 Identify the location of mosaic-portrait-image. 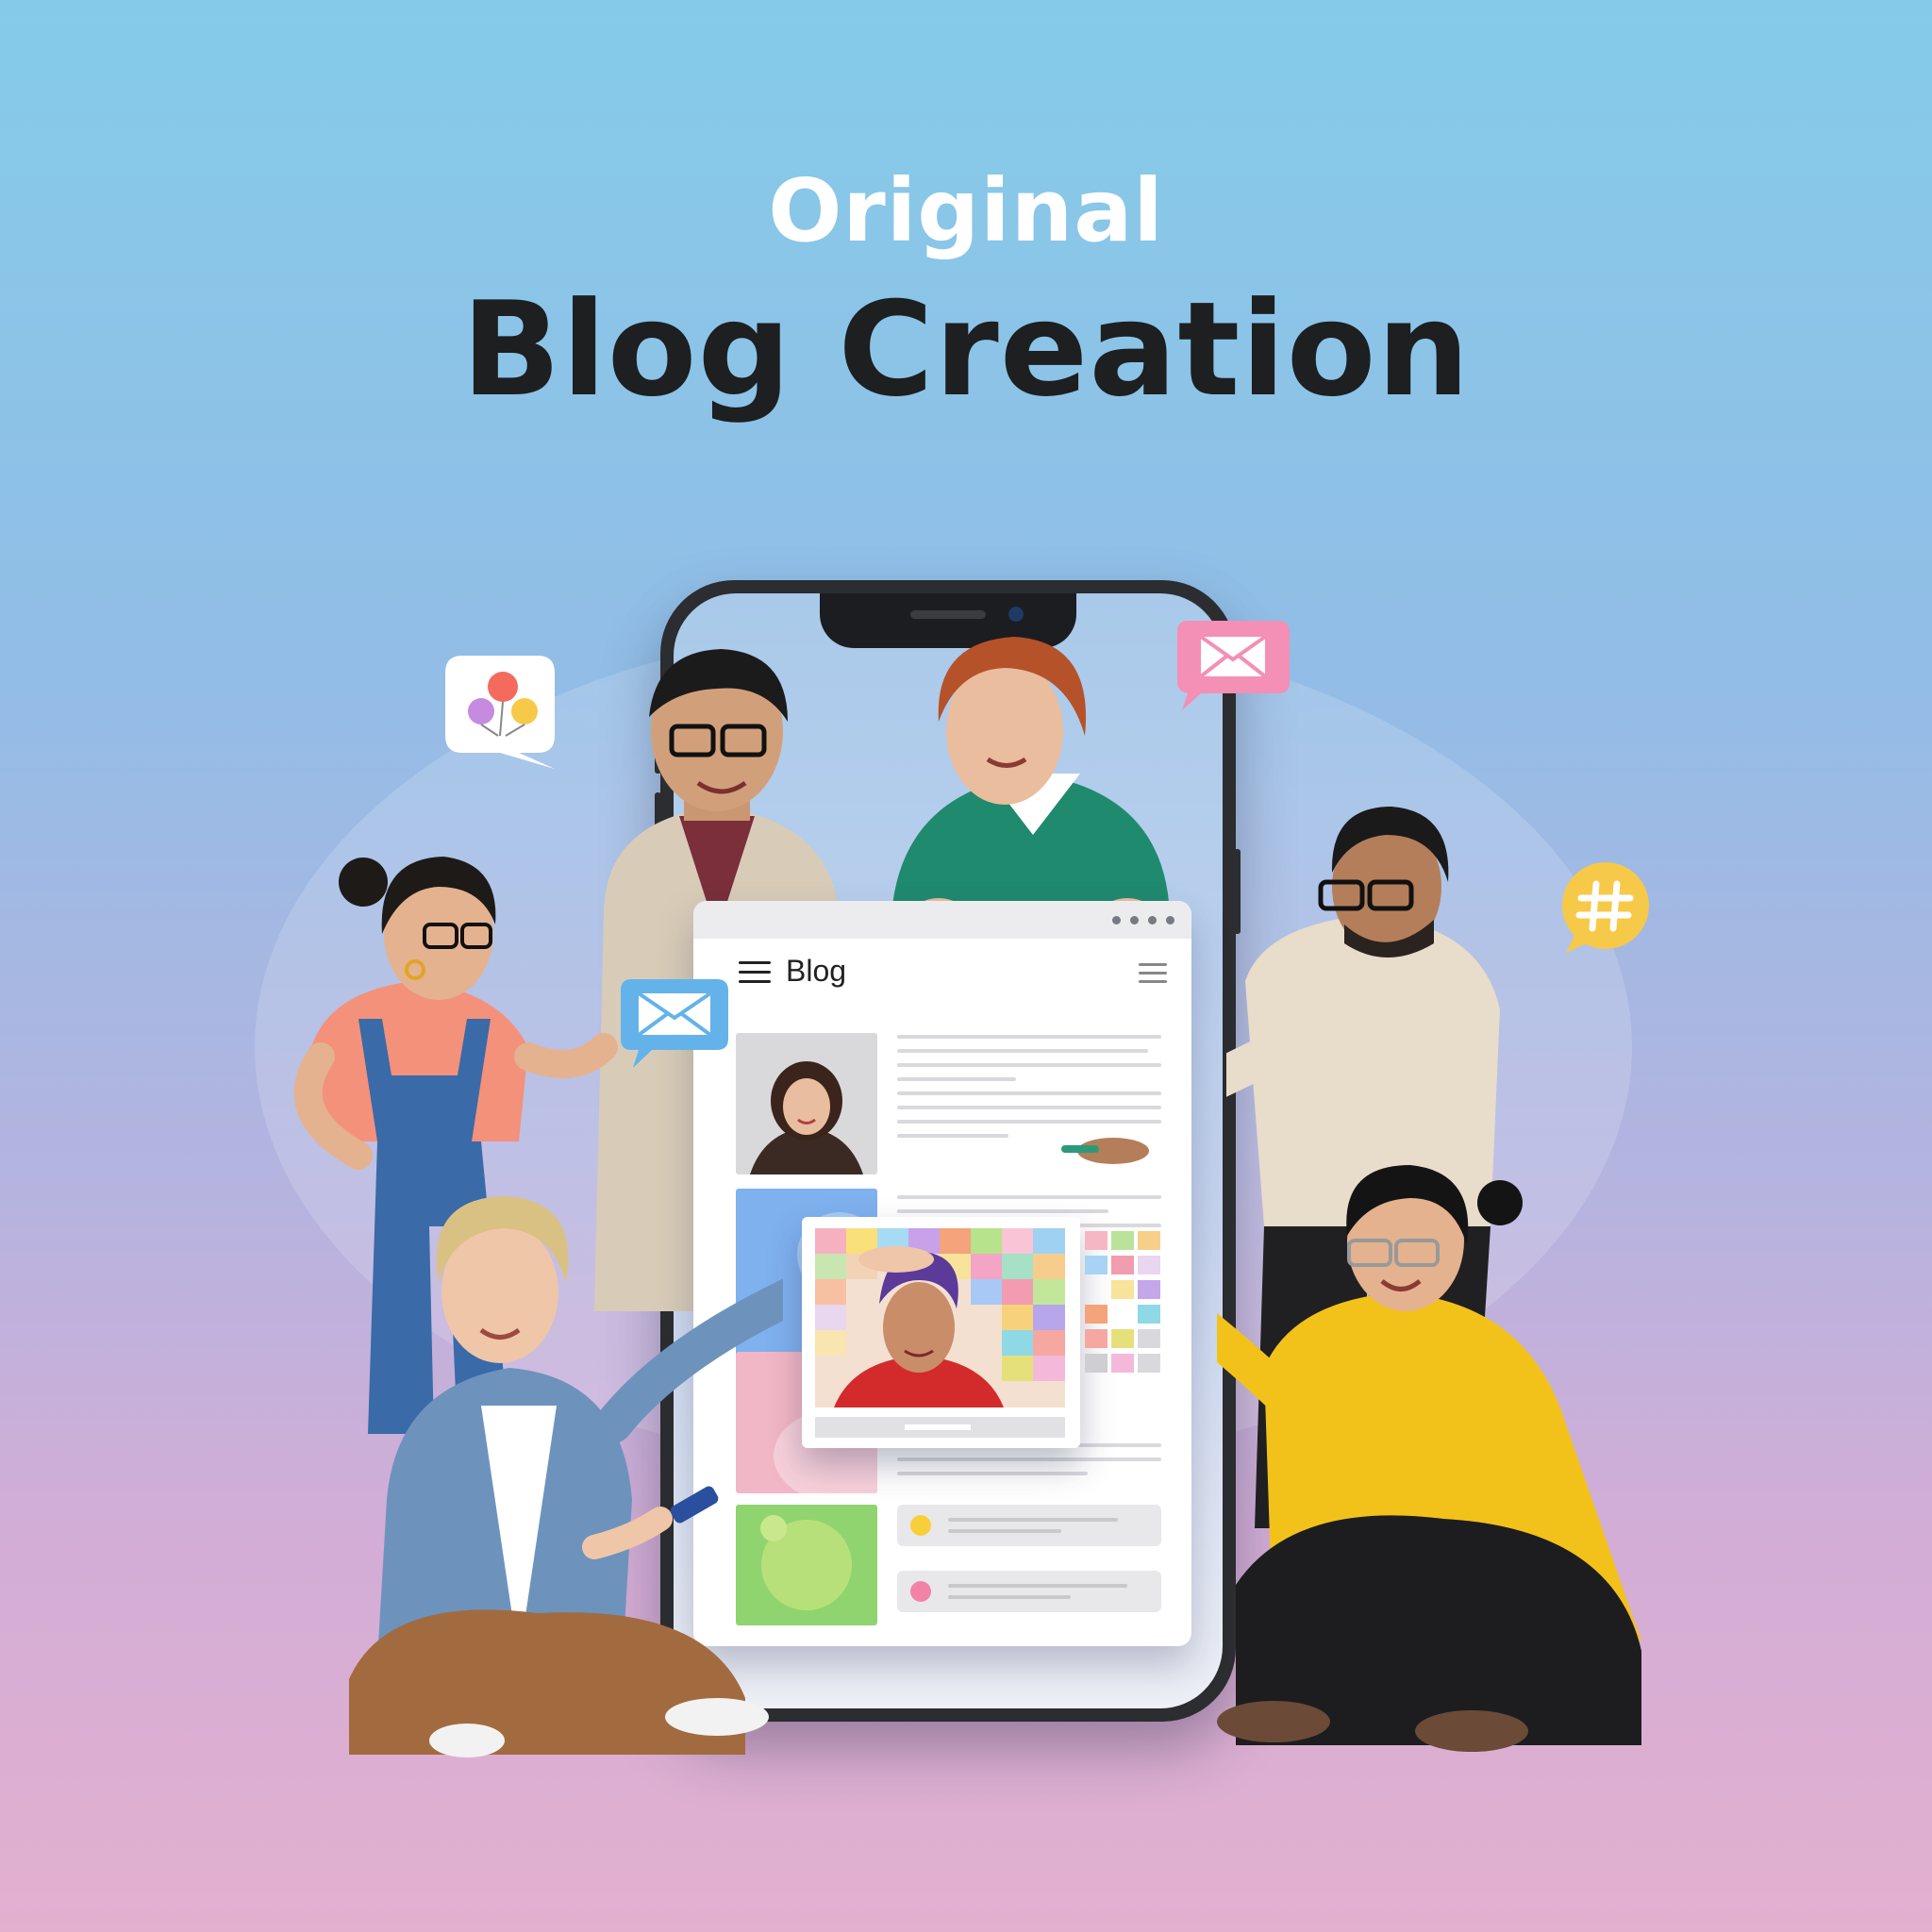
(940, 1317).